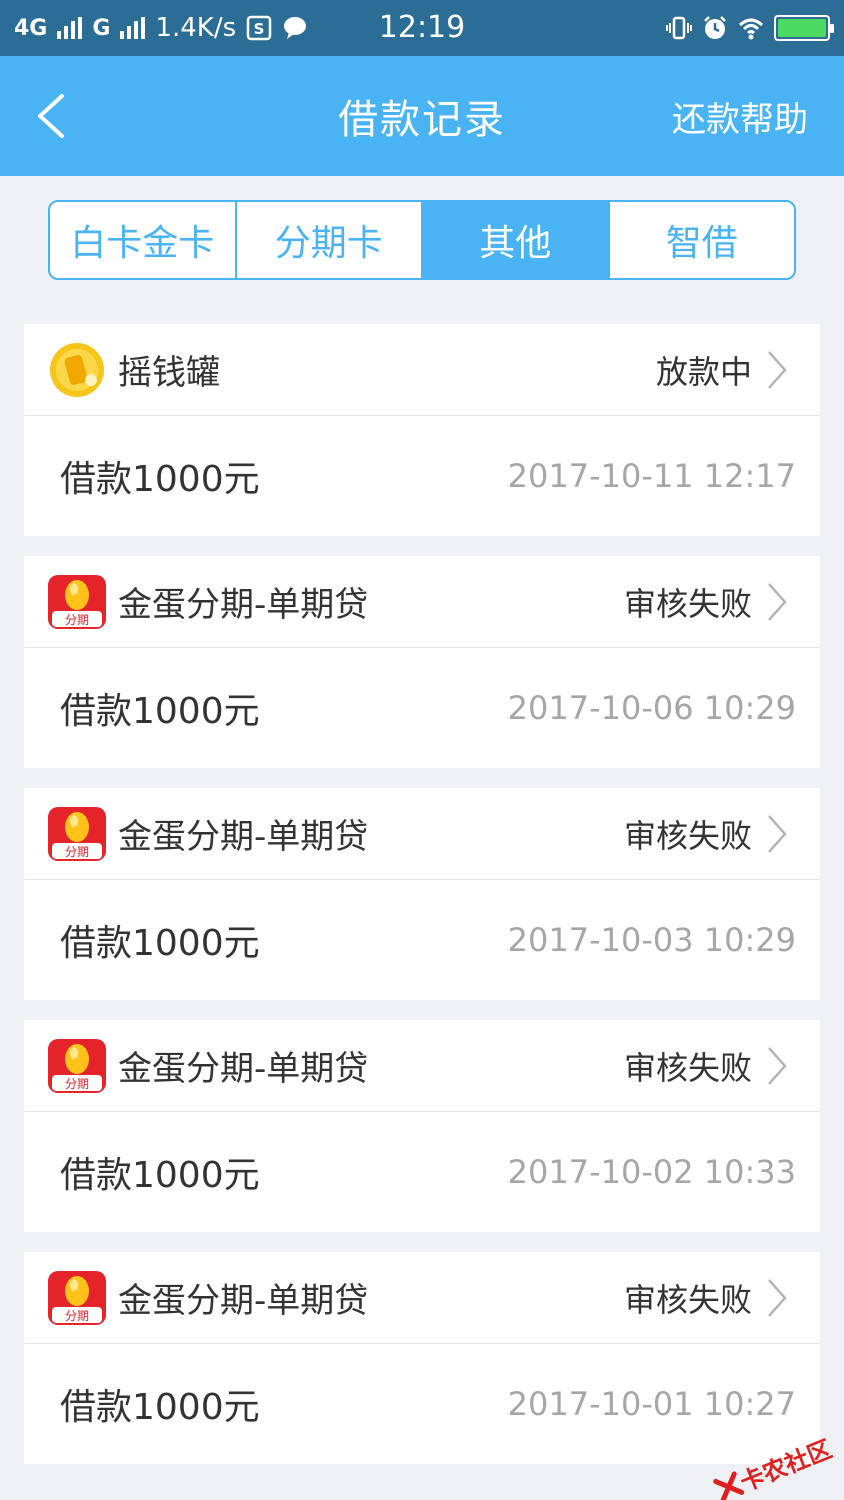 This screenshot has width=844, height=1500. I want to click on loan-record-body: 借款1000元 2017-10-06 10:29, so click(422, 708).